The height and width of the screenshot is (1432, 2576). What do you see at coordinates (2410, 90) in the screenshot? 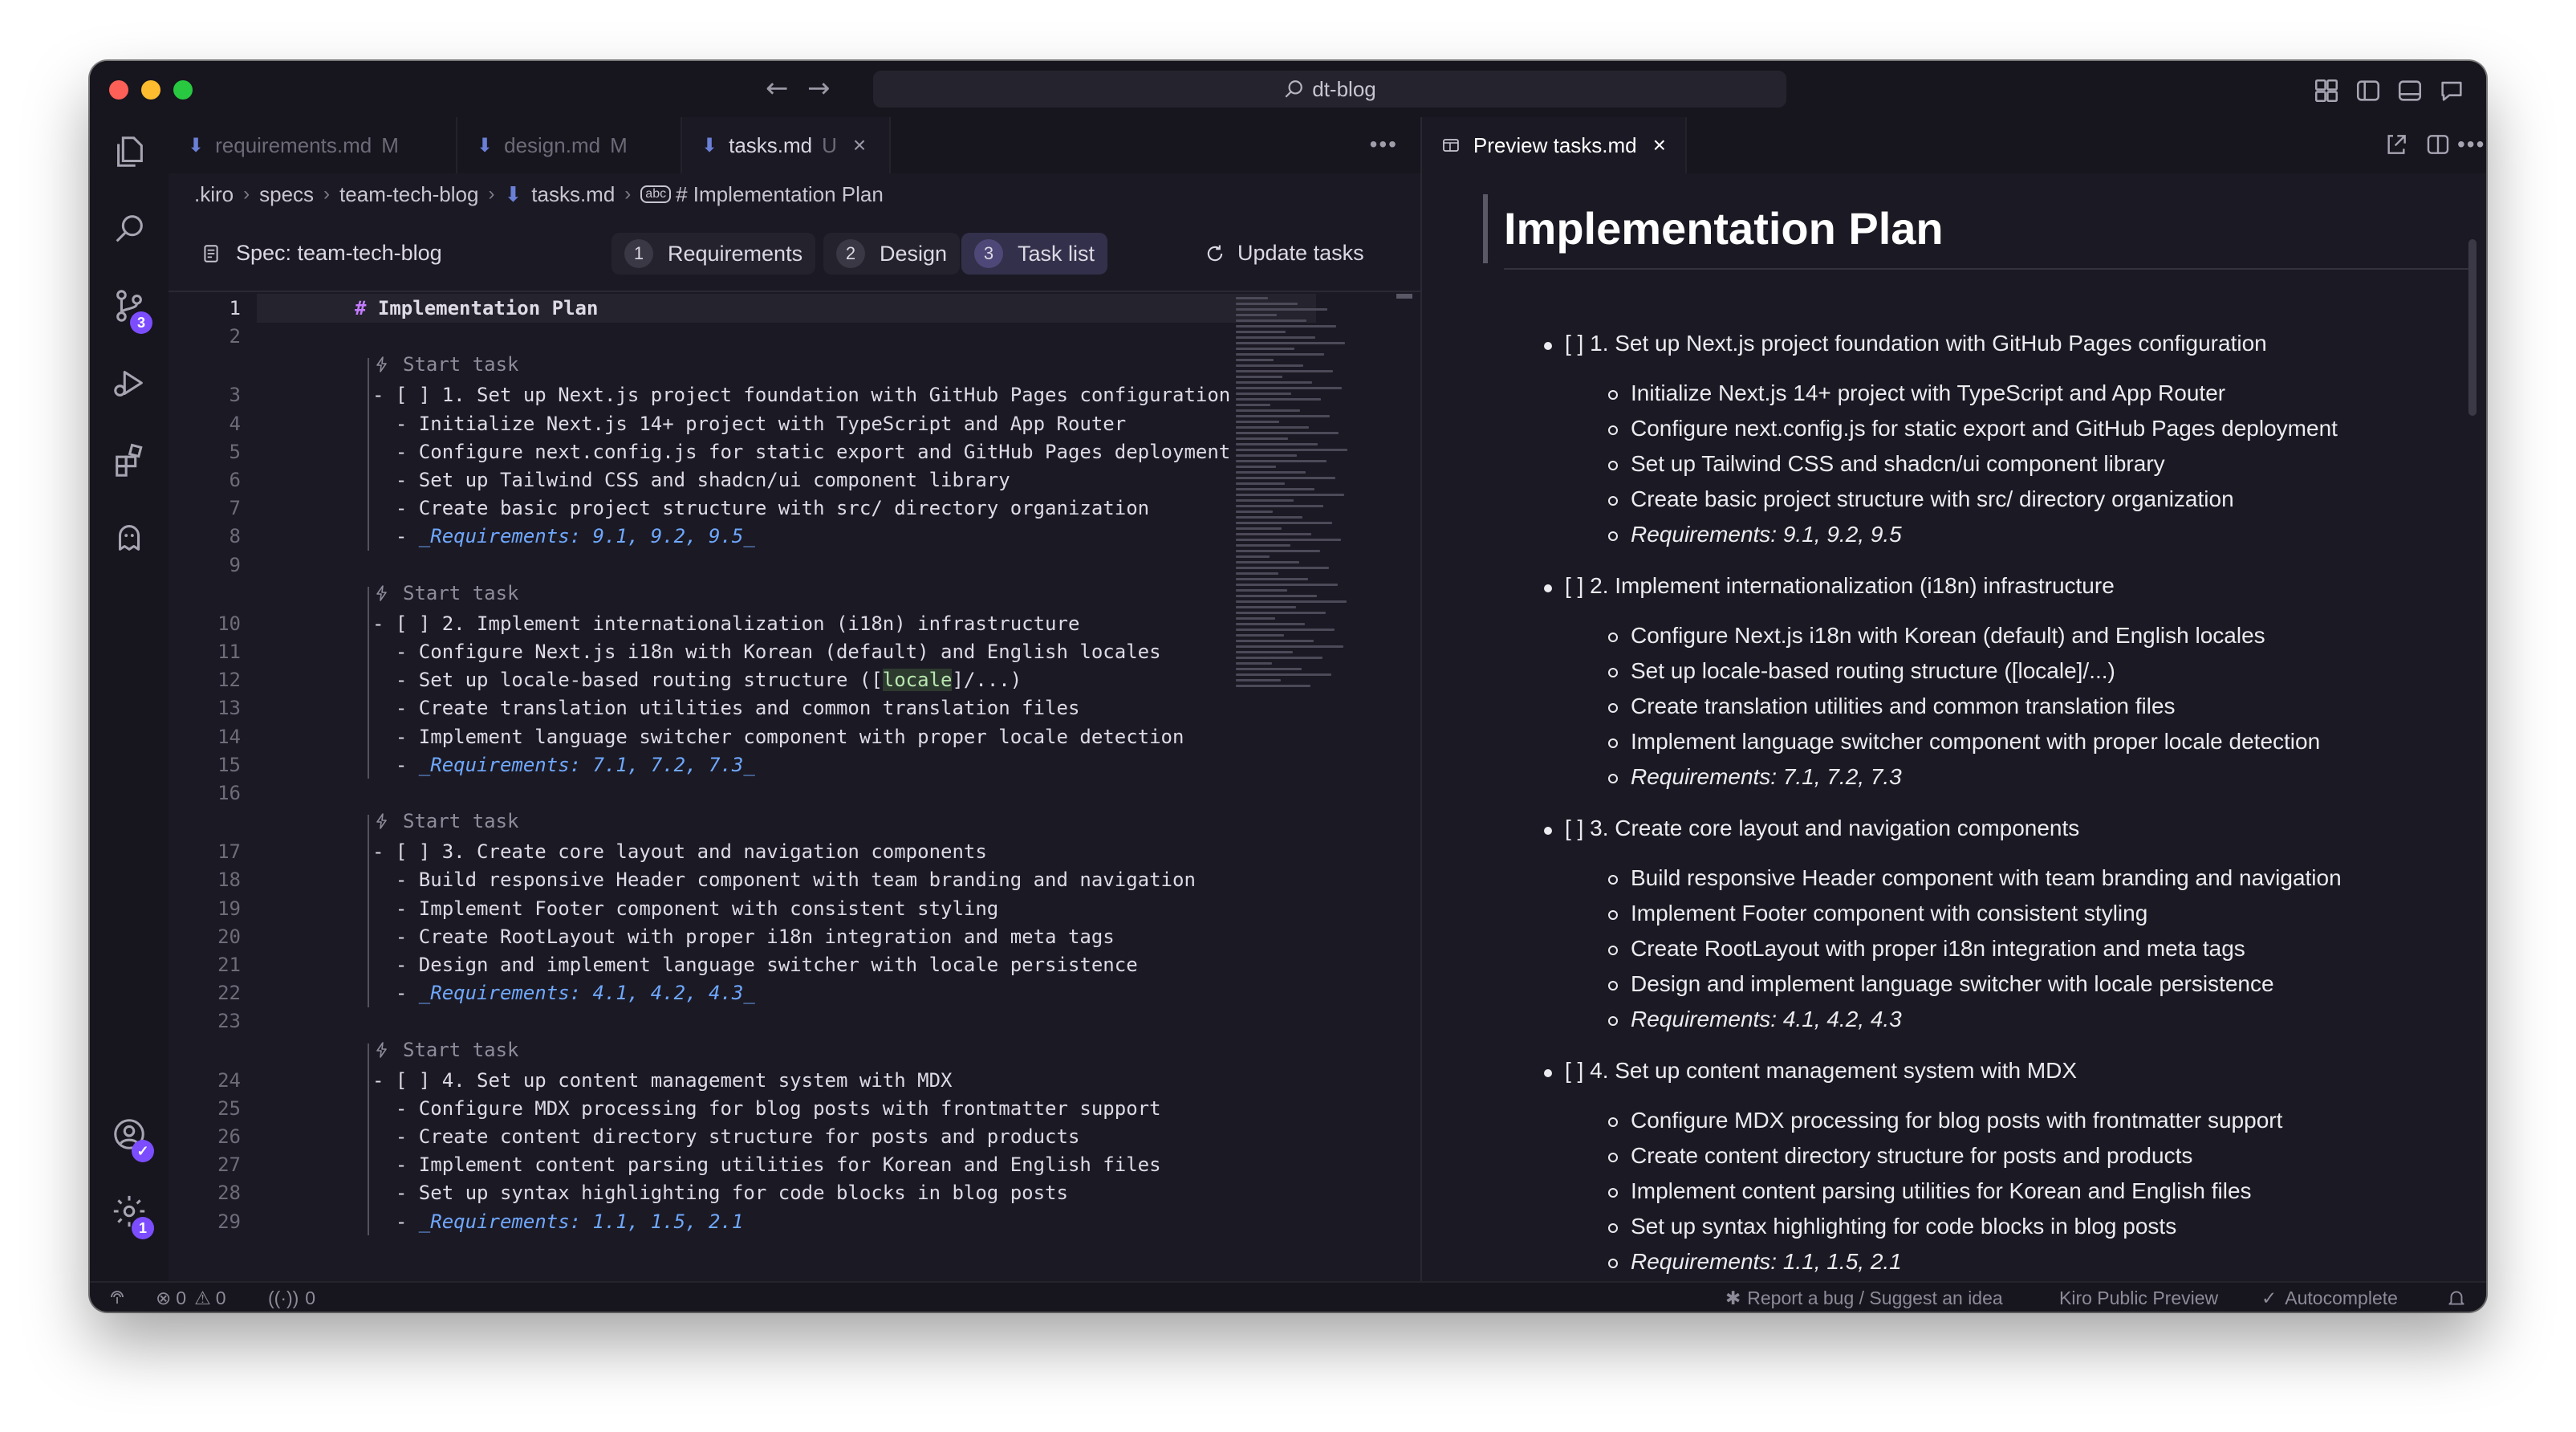
I see `toggle-panel-icon` at bounding box center [2410, 90].